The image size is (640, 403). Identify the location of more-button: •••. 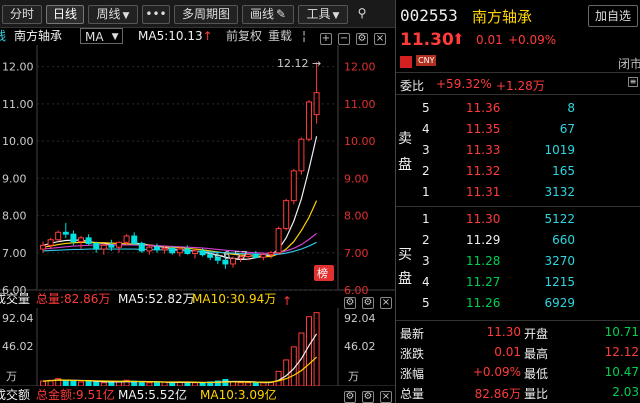
(156, 14).